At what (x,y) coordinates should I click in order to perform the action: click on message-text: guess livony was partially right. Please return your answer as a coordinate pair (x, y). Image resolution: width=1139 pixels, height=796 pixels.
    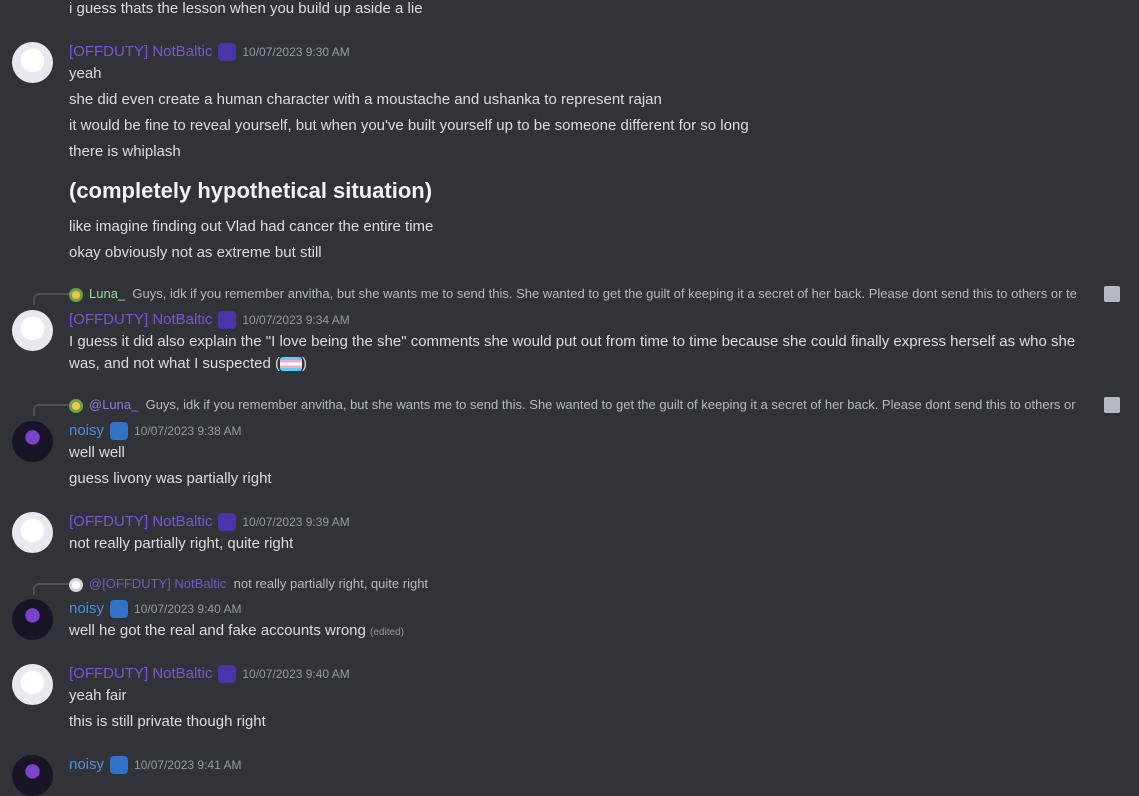
    Looking at the image, I should click on (170, 478).